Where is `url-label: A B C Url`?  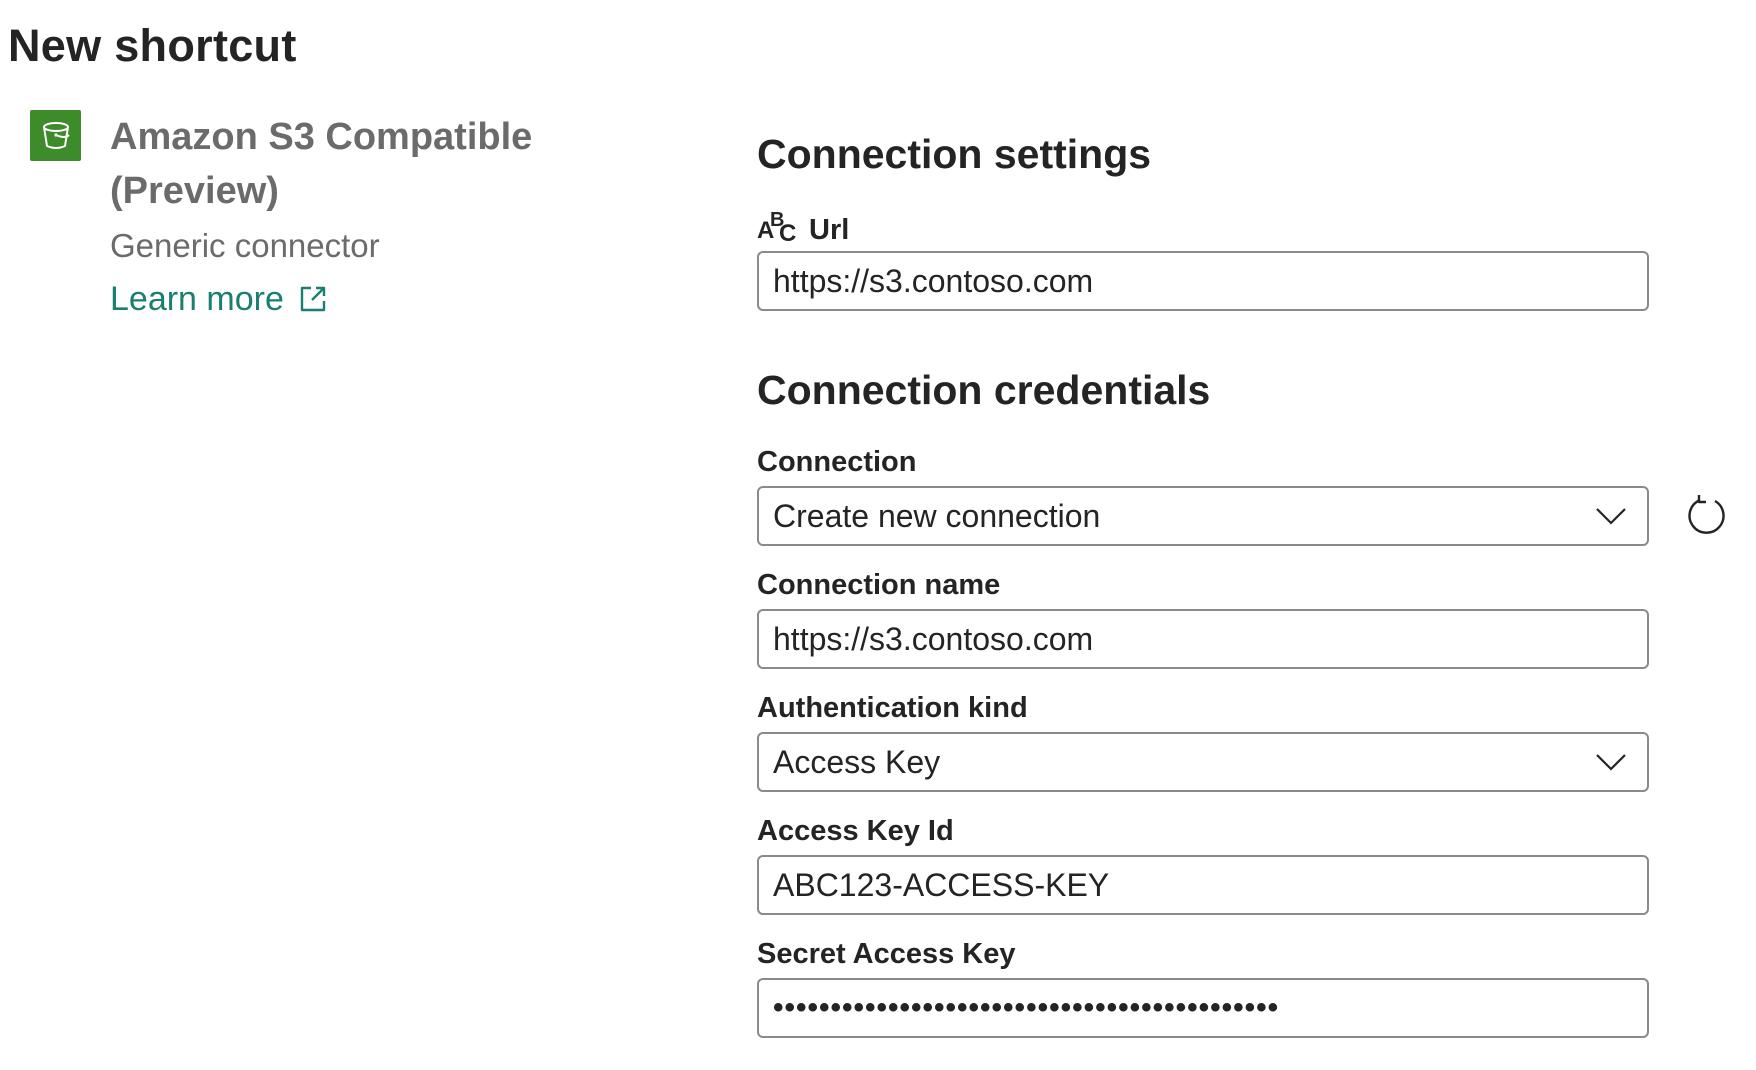 url-label: A B C Url is located at coordinates (803, 229).